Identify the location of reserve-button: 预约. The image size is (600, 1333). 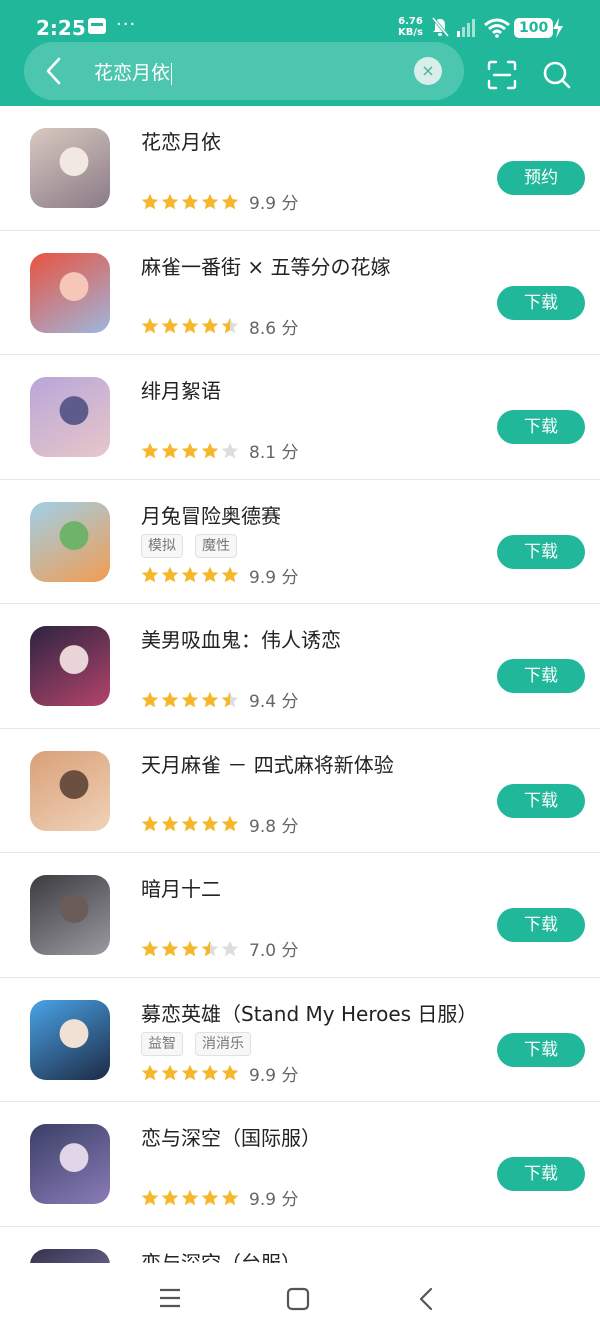
(541, 178).